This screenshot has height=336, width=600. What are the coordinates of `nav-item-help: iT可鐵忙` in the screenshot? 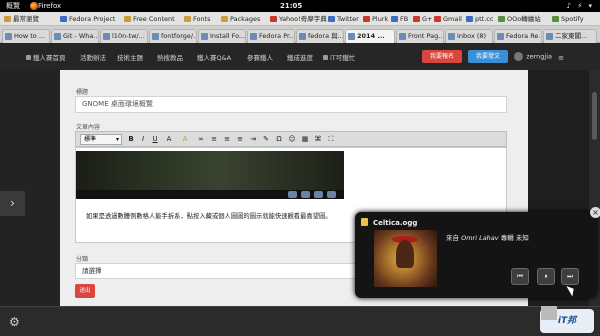 It's located at (339, 57).